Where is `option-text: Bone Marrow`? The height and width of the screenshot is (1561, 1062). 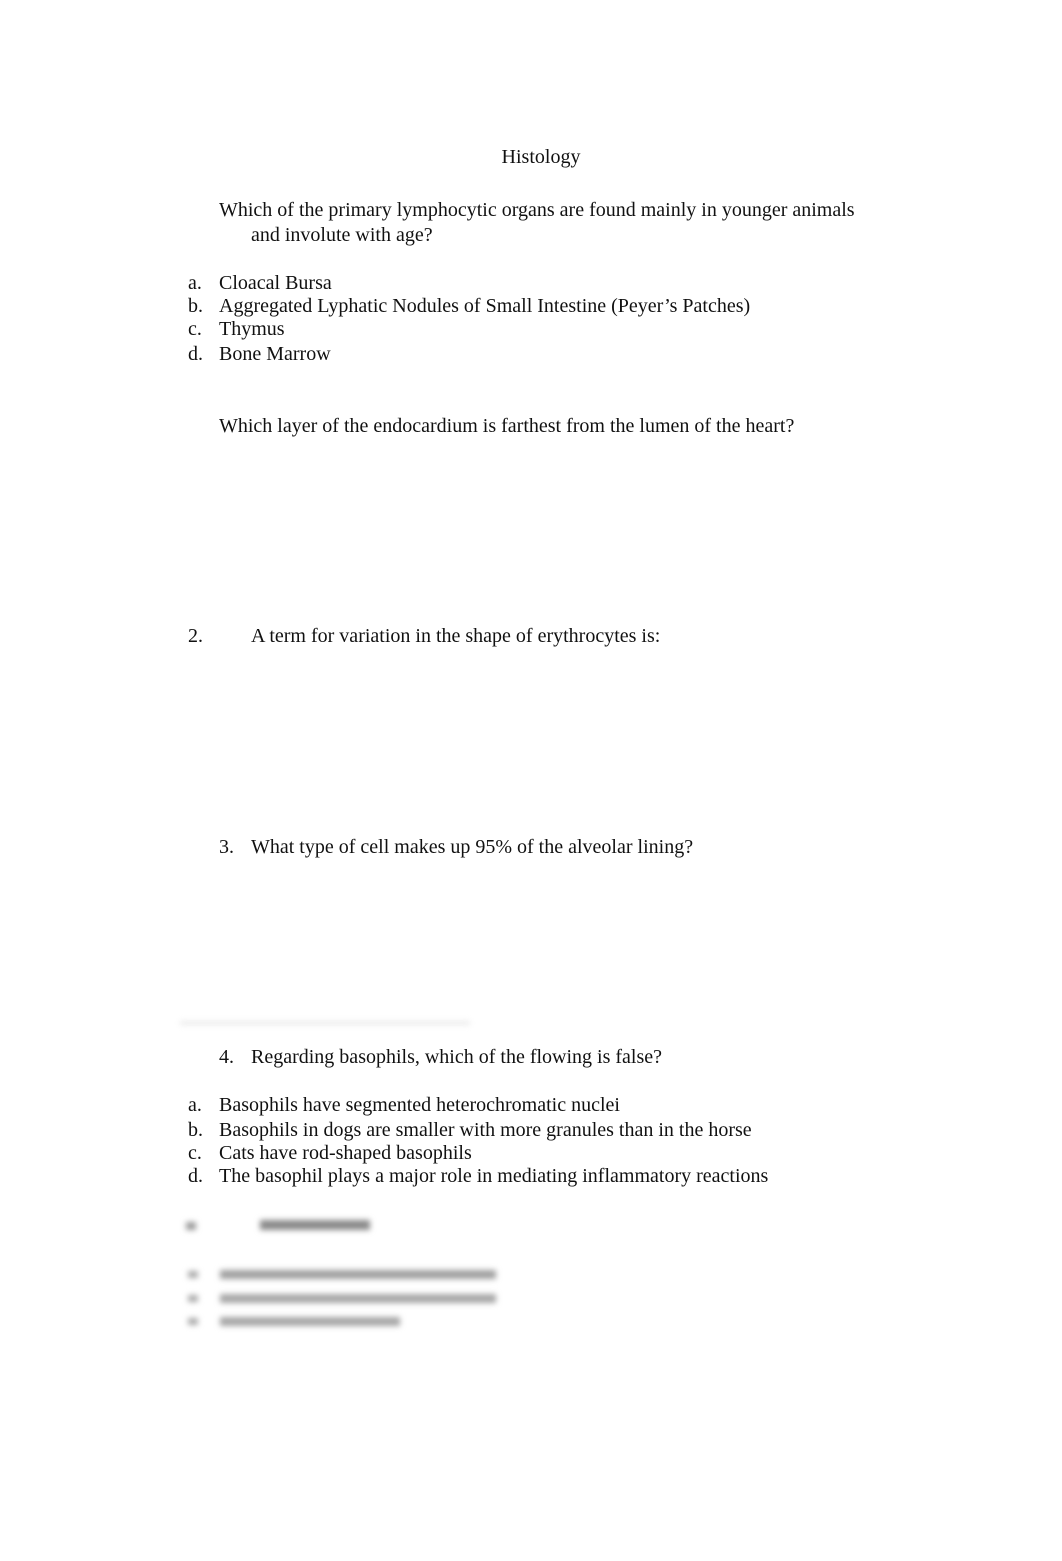
option-text: Bone Marrow is located at coordinates (275, 354).